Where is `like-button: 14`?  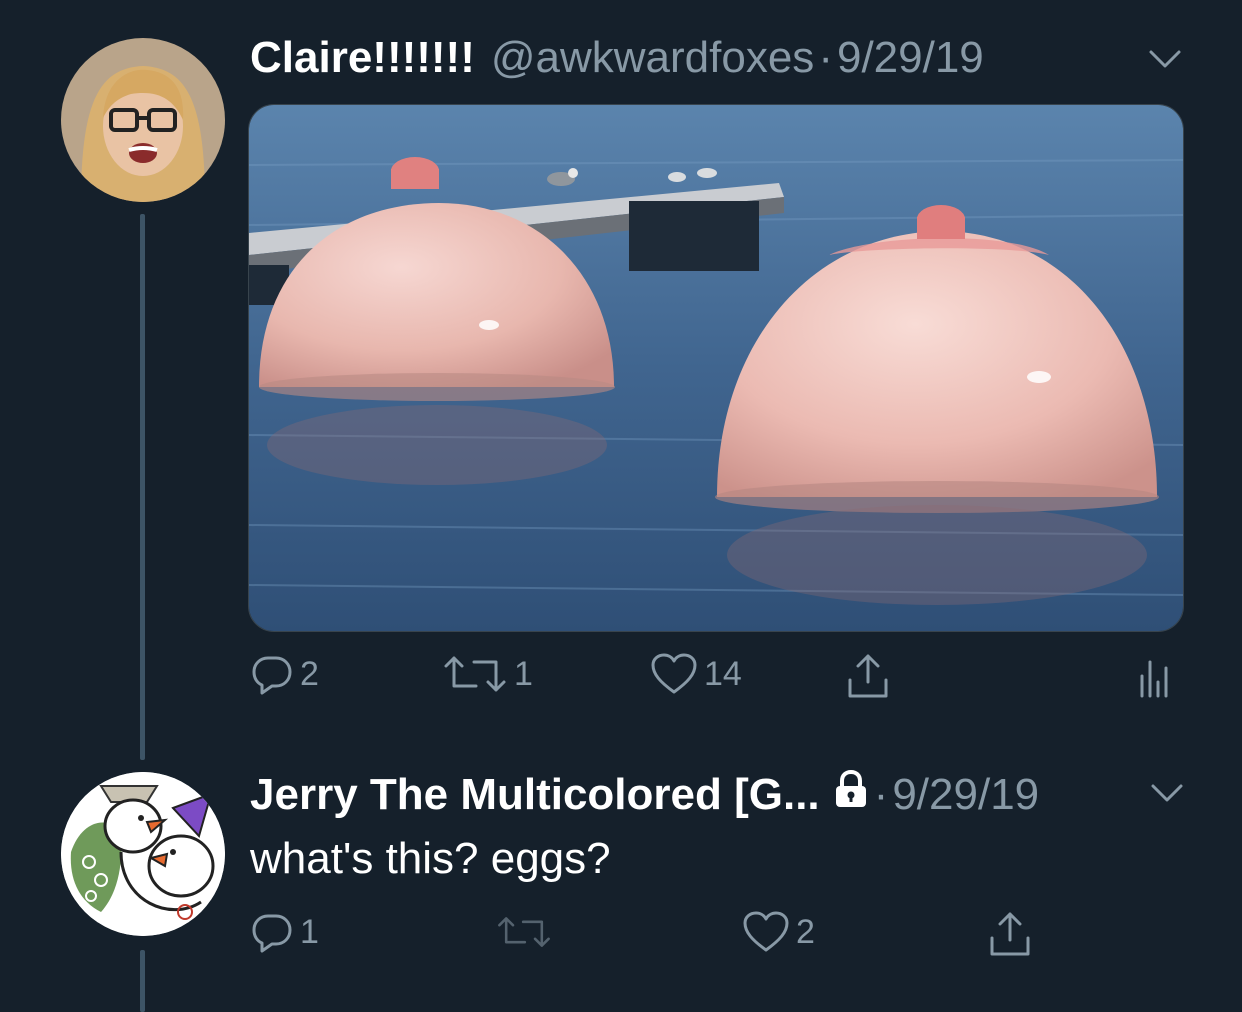 like-button: 14 is located at coordinates (696, 674).